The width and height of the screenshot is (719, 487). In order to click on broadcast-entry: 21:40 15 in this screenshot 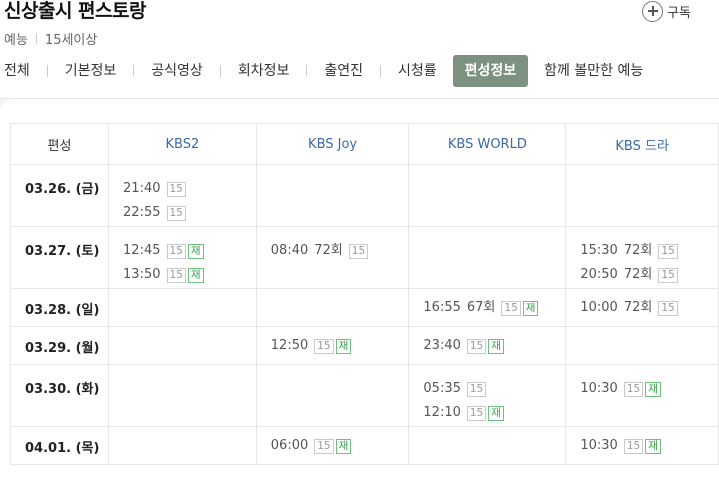, I will do `click(189, 189)`.